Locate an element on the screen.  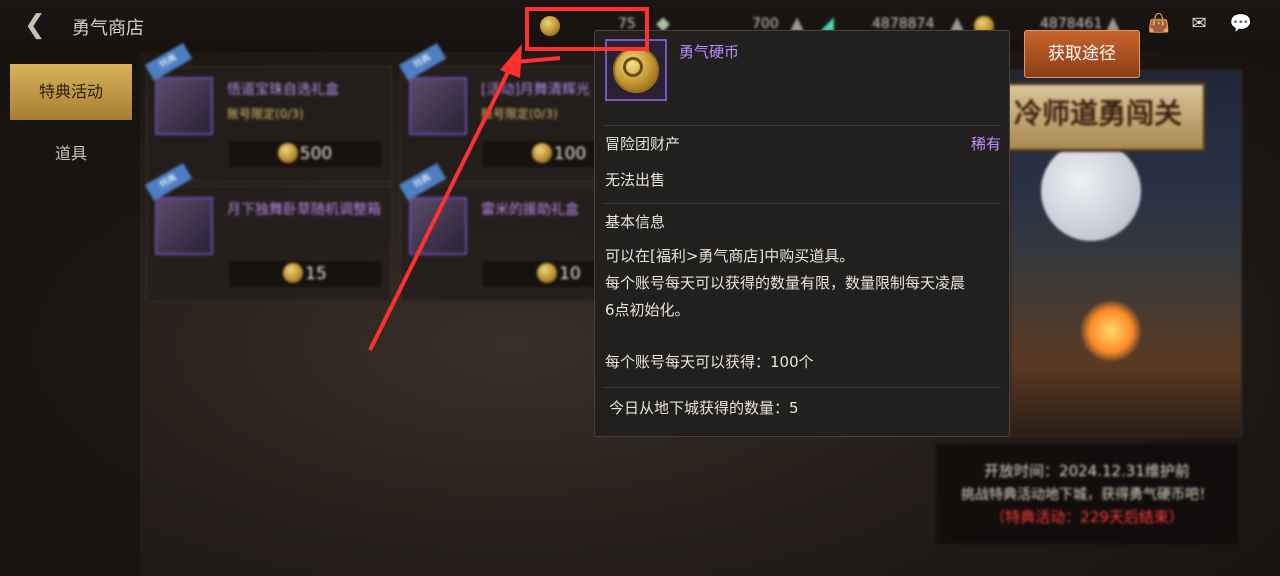
page-title: 勇气商店 is located at coordinates (108, 28).